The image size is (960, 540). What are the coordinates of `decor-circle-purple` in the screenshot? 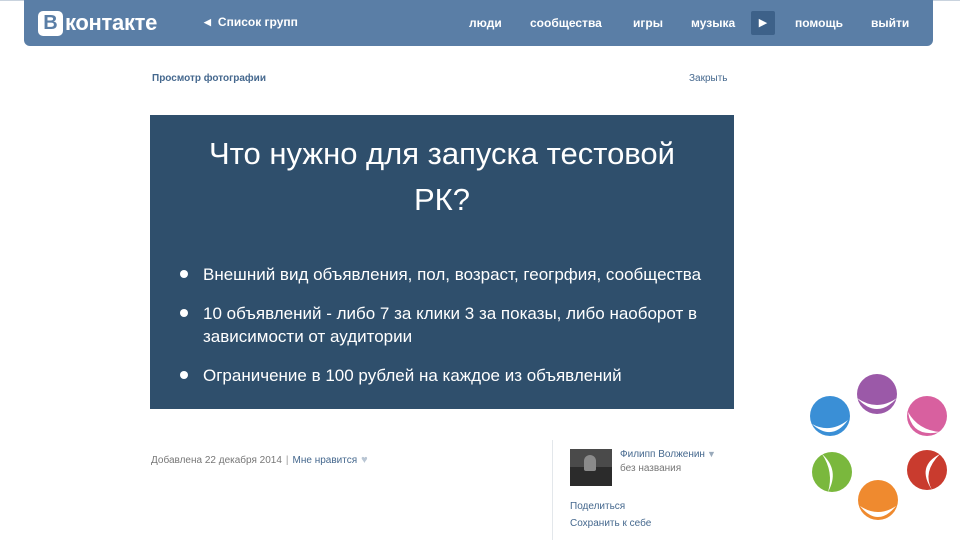 It's located at (877, 394).